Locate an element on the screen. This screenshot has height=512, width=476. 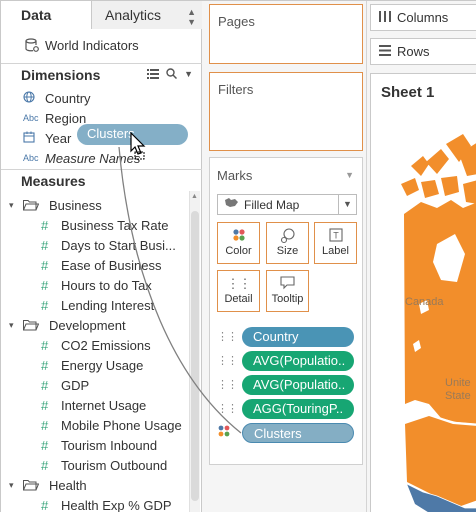
filters-shelf: Filters is located at coordinates (286, 111).